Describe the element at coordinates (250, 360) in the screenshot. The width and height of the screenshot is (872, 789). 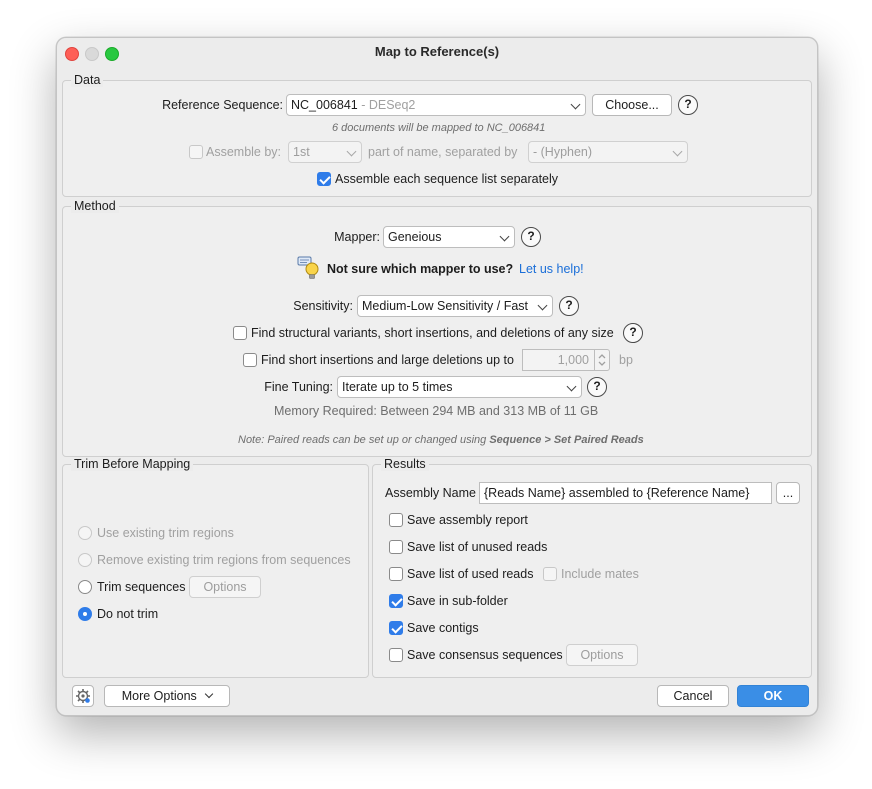
I see `short-insertions-checkbox` at that location.